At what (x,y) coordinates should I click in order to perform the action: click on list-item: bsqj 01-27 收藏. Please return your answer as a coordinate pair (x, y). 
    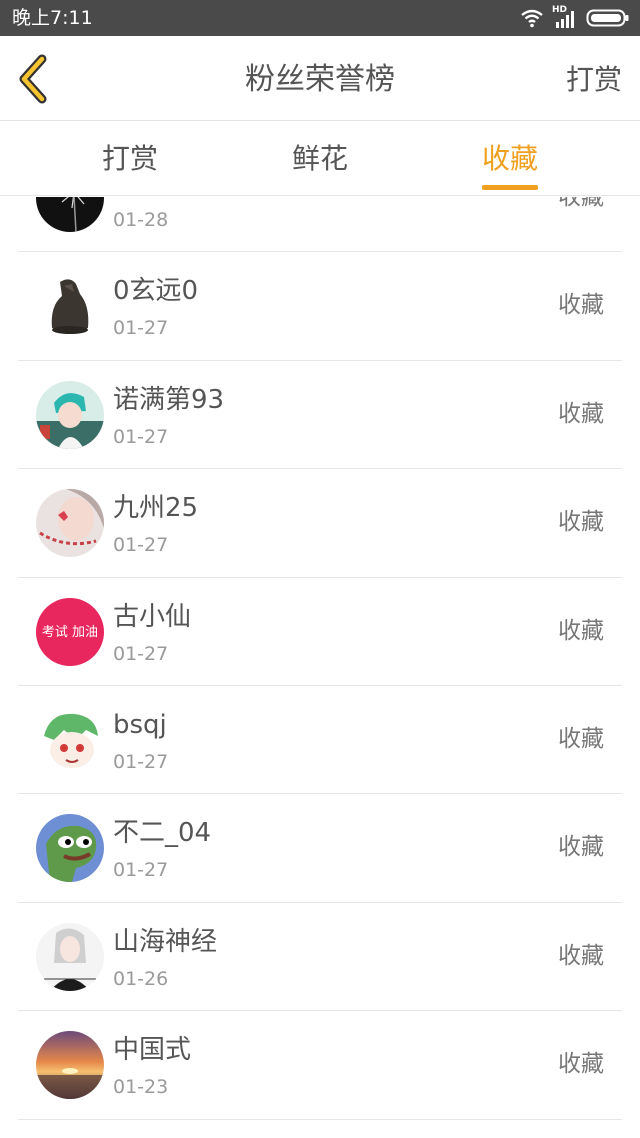
    Looking at the image, I should click on (320, 740).